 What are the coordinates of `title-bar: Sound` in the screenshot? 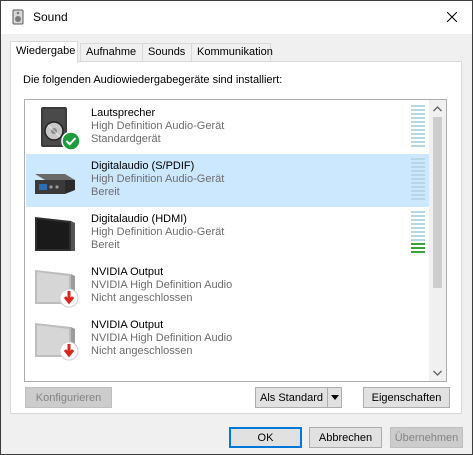 It's located at (236, 17).